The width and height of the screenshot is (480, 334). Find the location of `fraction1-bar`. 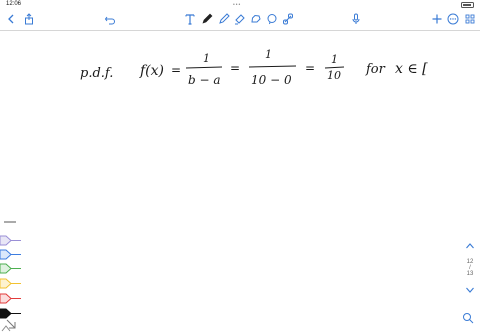

fraction1-bar is located at coordinates (204, 67).